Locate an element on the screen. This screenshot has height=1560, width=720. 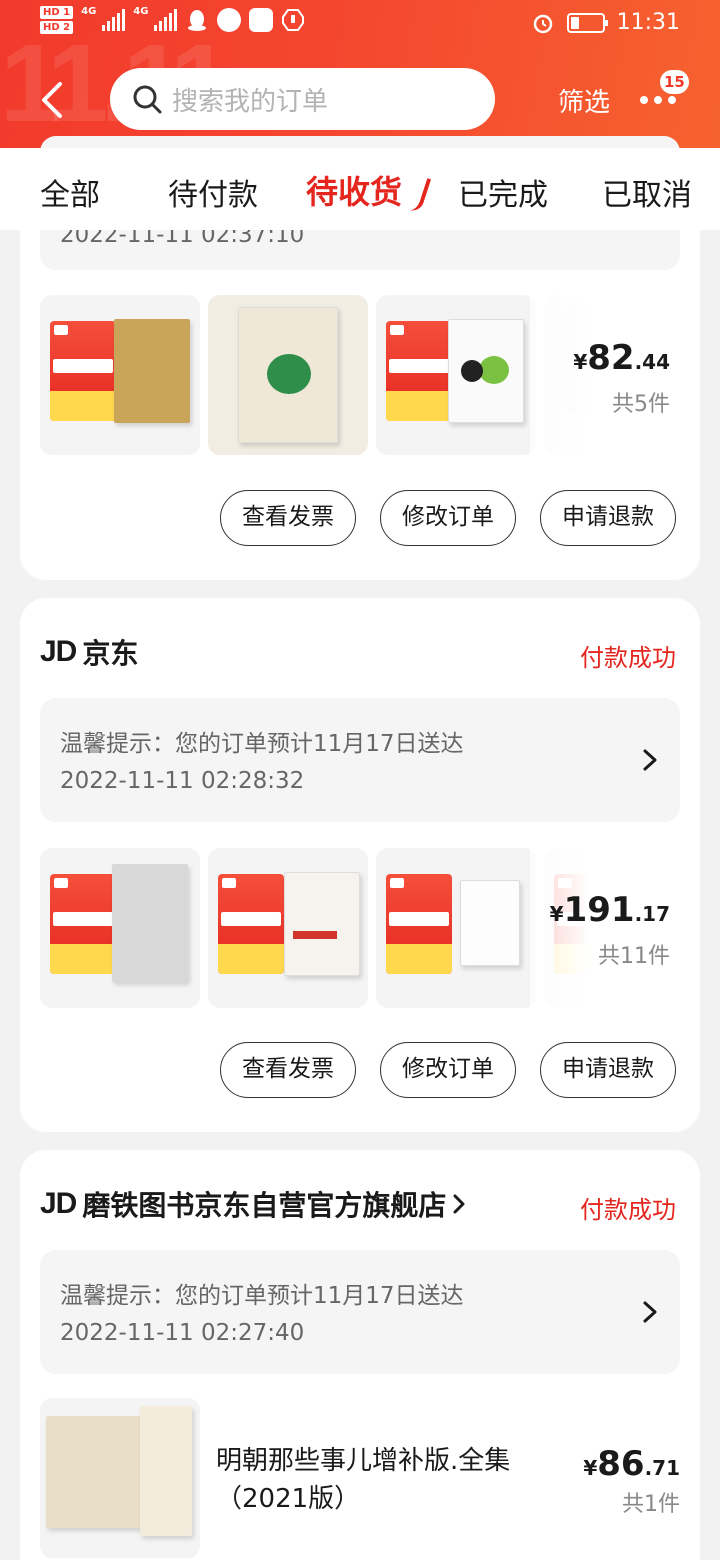
shop-name-row: JD 京东 is located at coordinates (89, 652).